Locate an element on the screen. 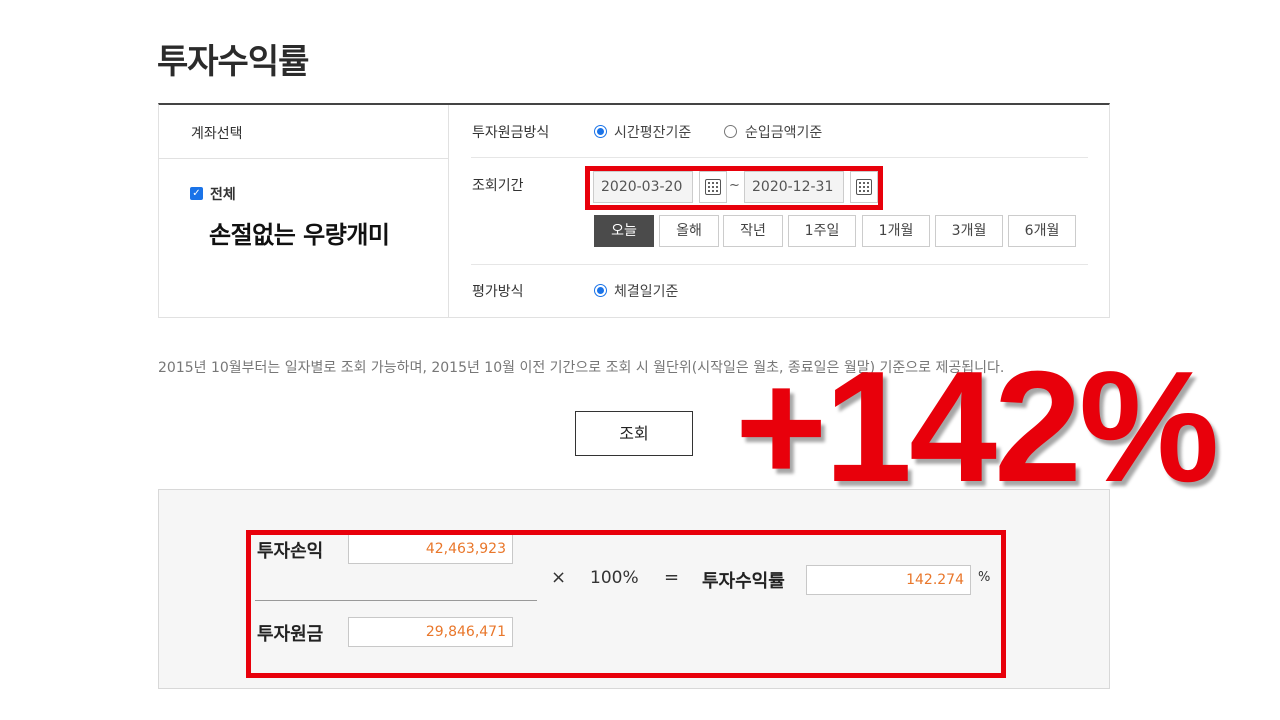 This screenshot has width=1280, height=720. radio-trade-date-label: 체결일기준 is located at coordinates (646, 291).